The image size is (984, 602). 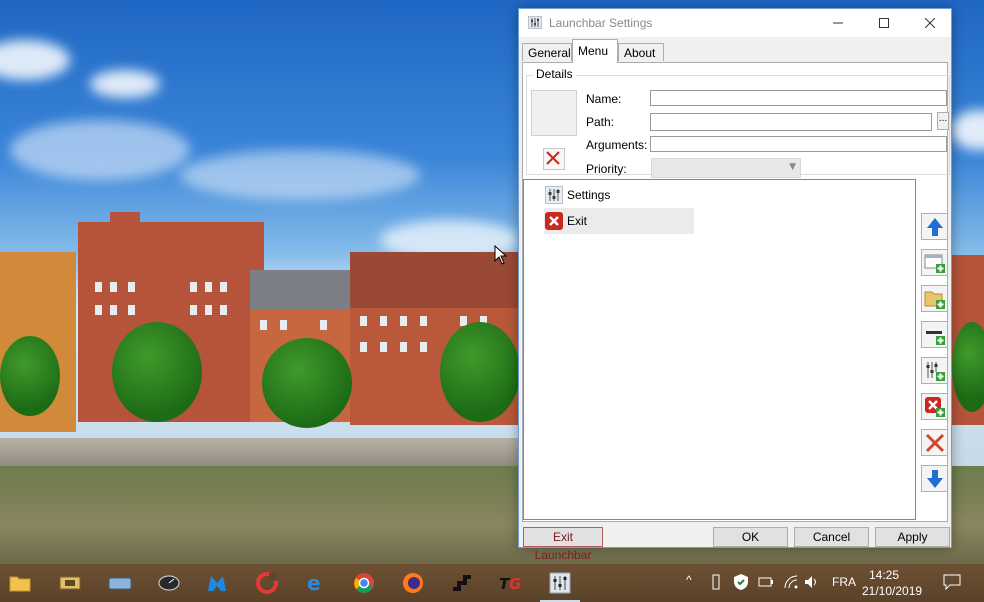 I want to click on move-up-icon, so click(x=934, y=226).